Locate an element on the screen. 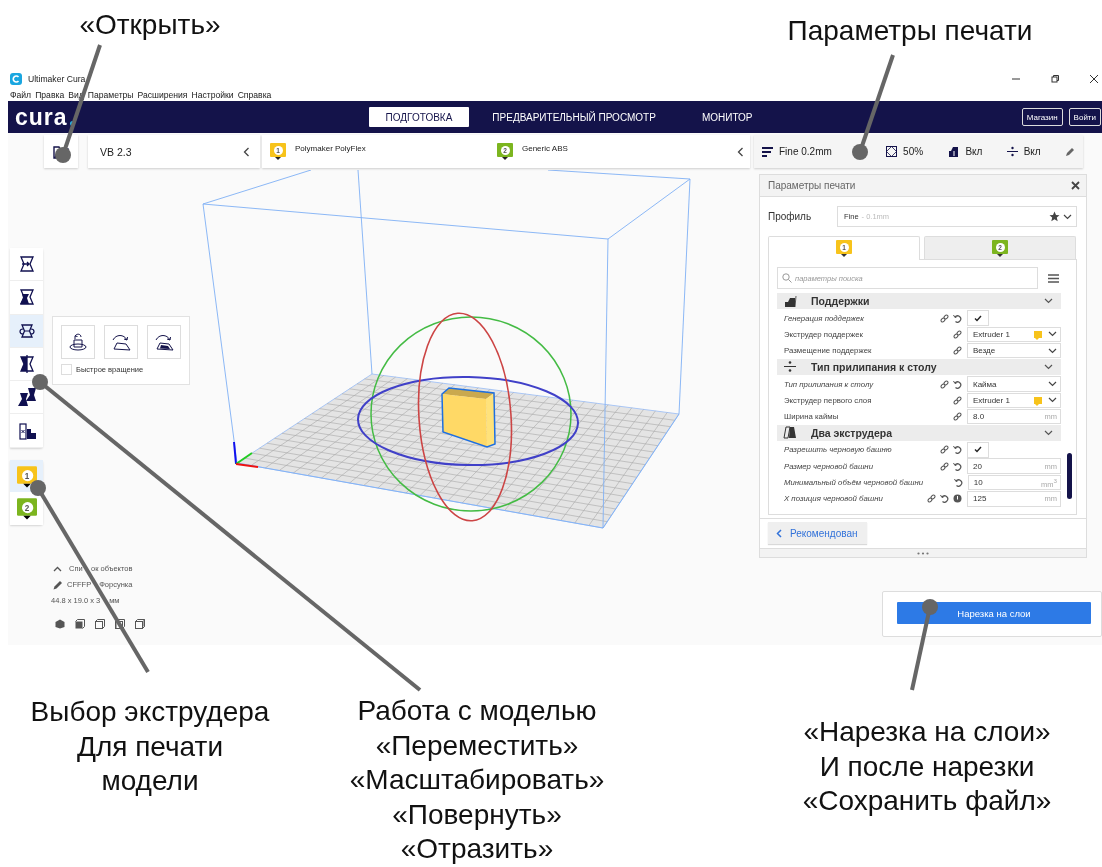 The width and height of the screenshot is (1102, 867). extruder-button: 2 is located at coordinates (26, 508).